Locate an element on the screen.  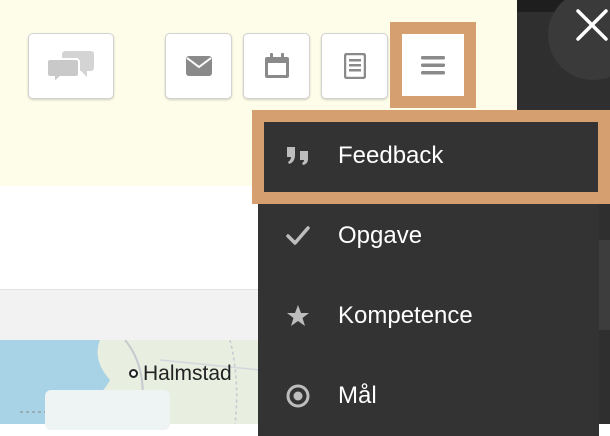
close-icon is located at coordinates (592, 25).